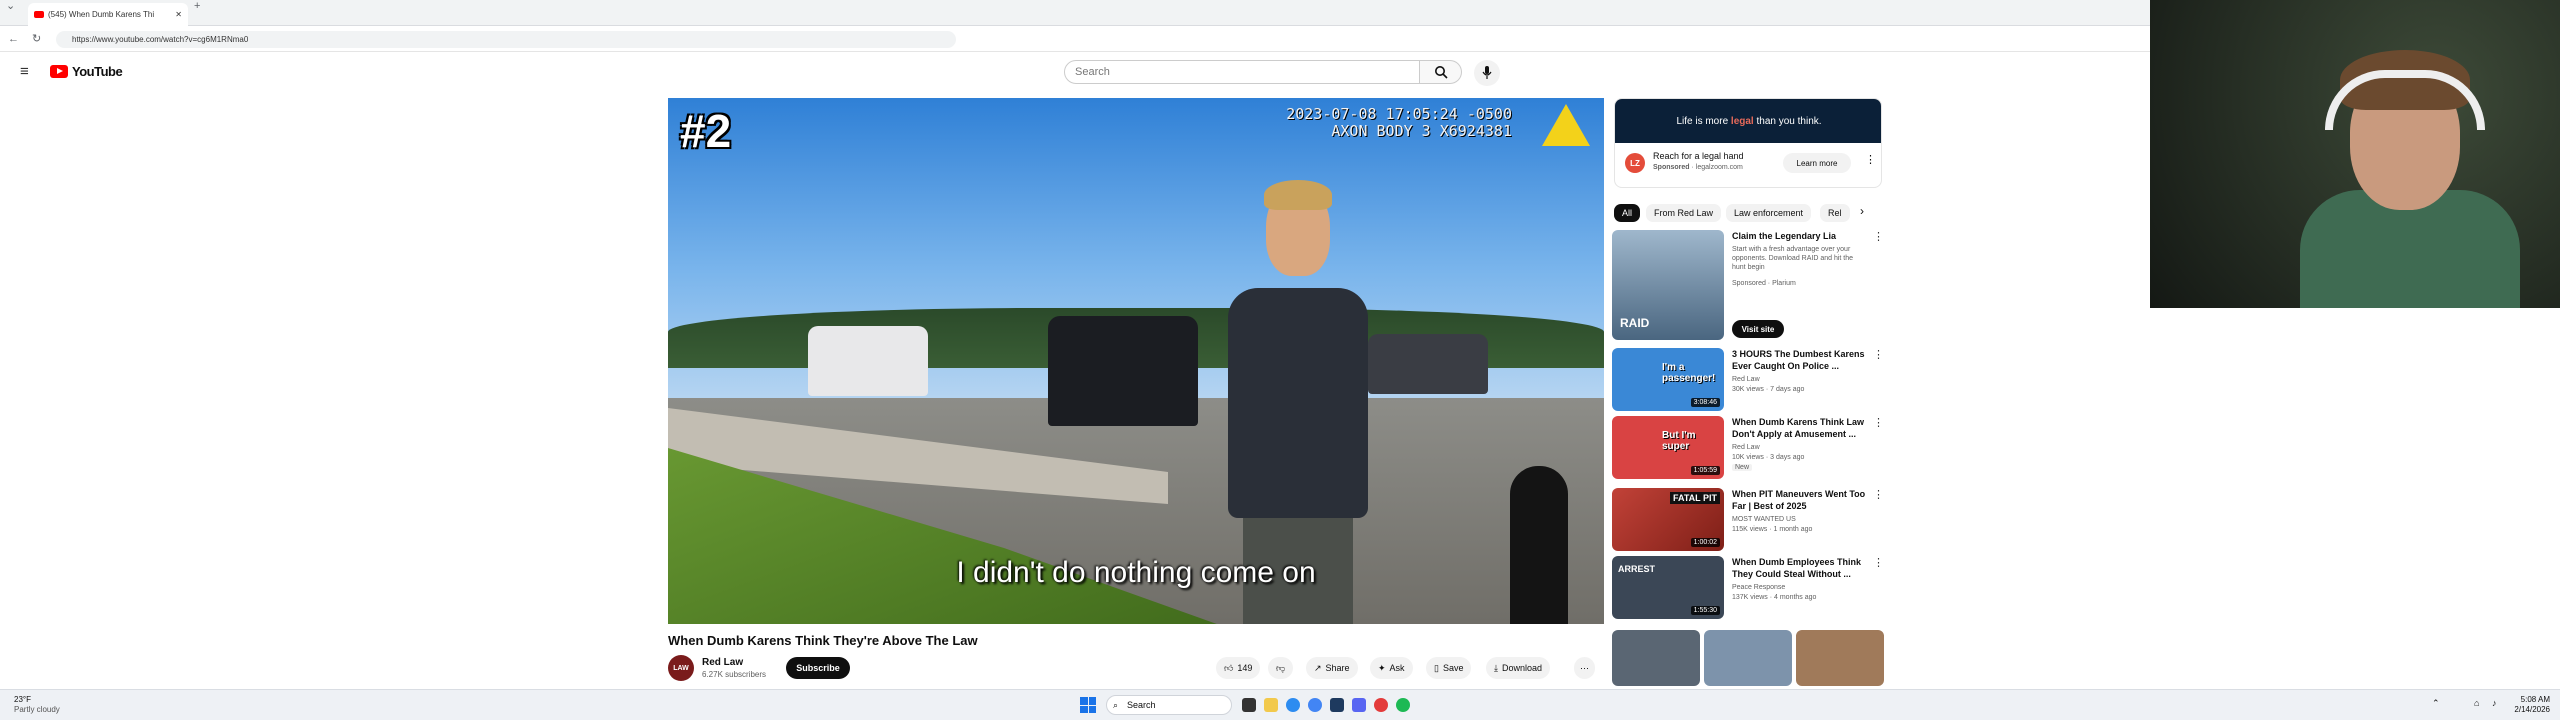 This screenshot has height=720, width=2560. Describe the element at coordinates (36, 39) in the screenshot. I see `reload-icon: ↻` at that location.